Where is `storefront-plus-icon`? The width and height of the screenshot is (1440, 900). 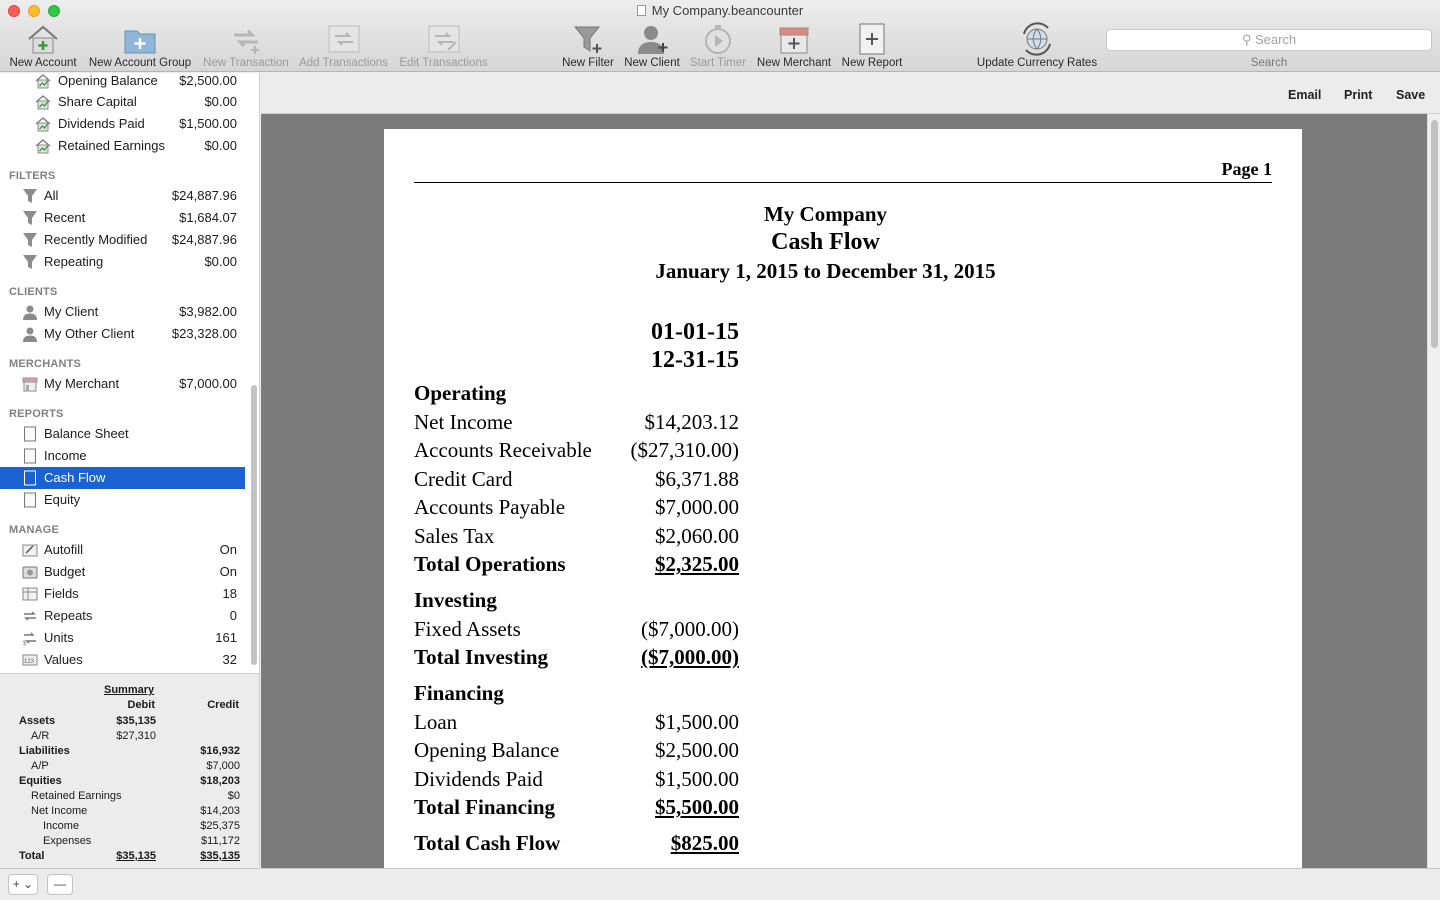
storefront-plus-icon is located at coordinates (794, 40).